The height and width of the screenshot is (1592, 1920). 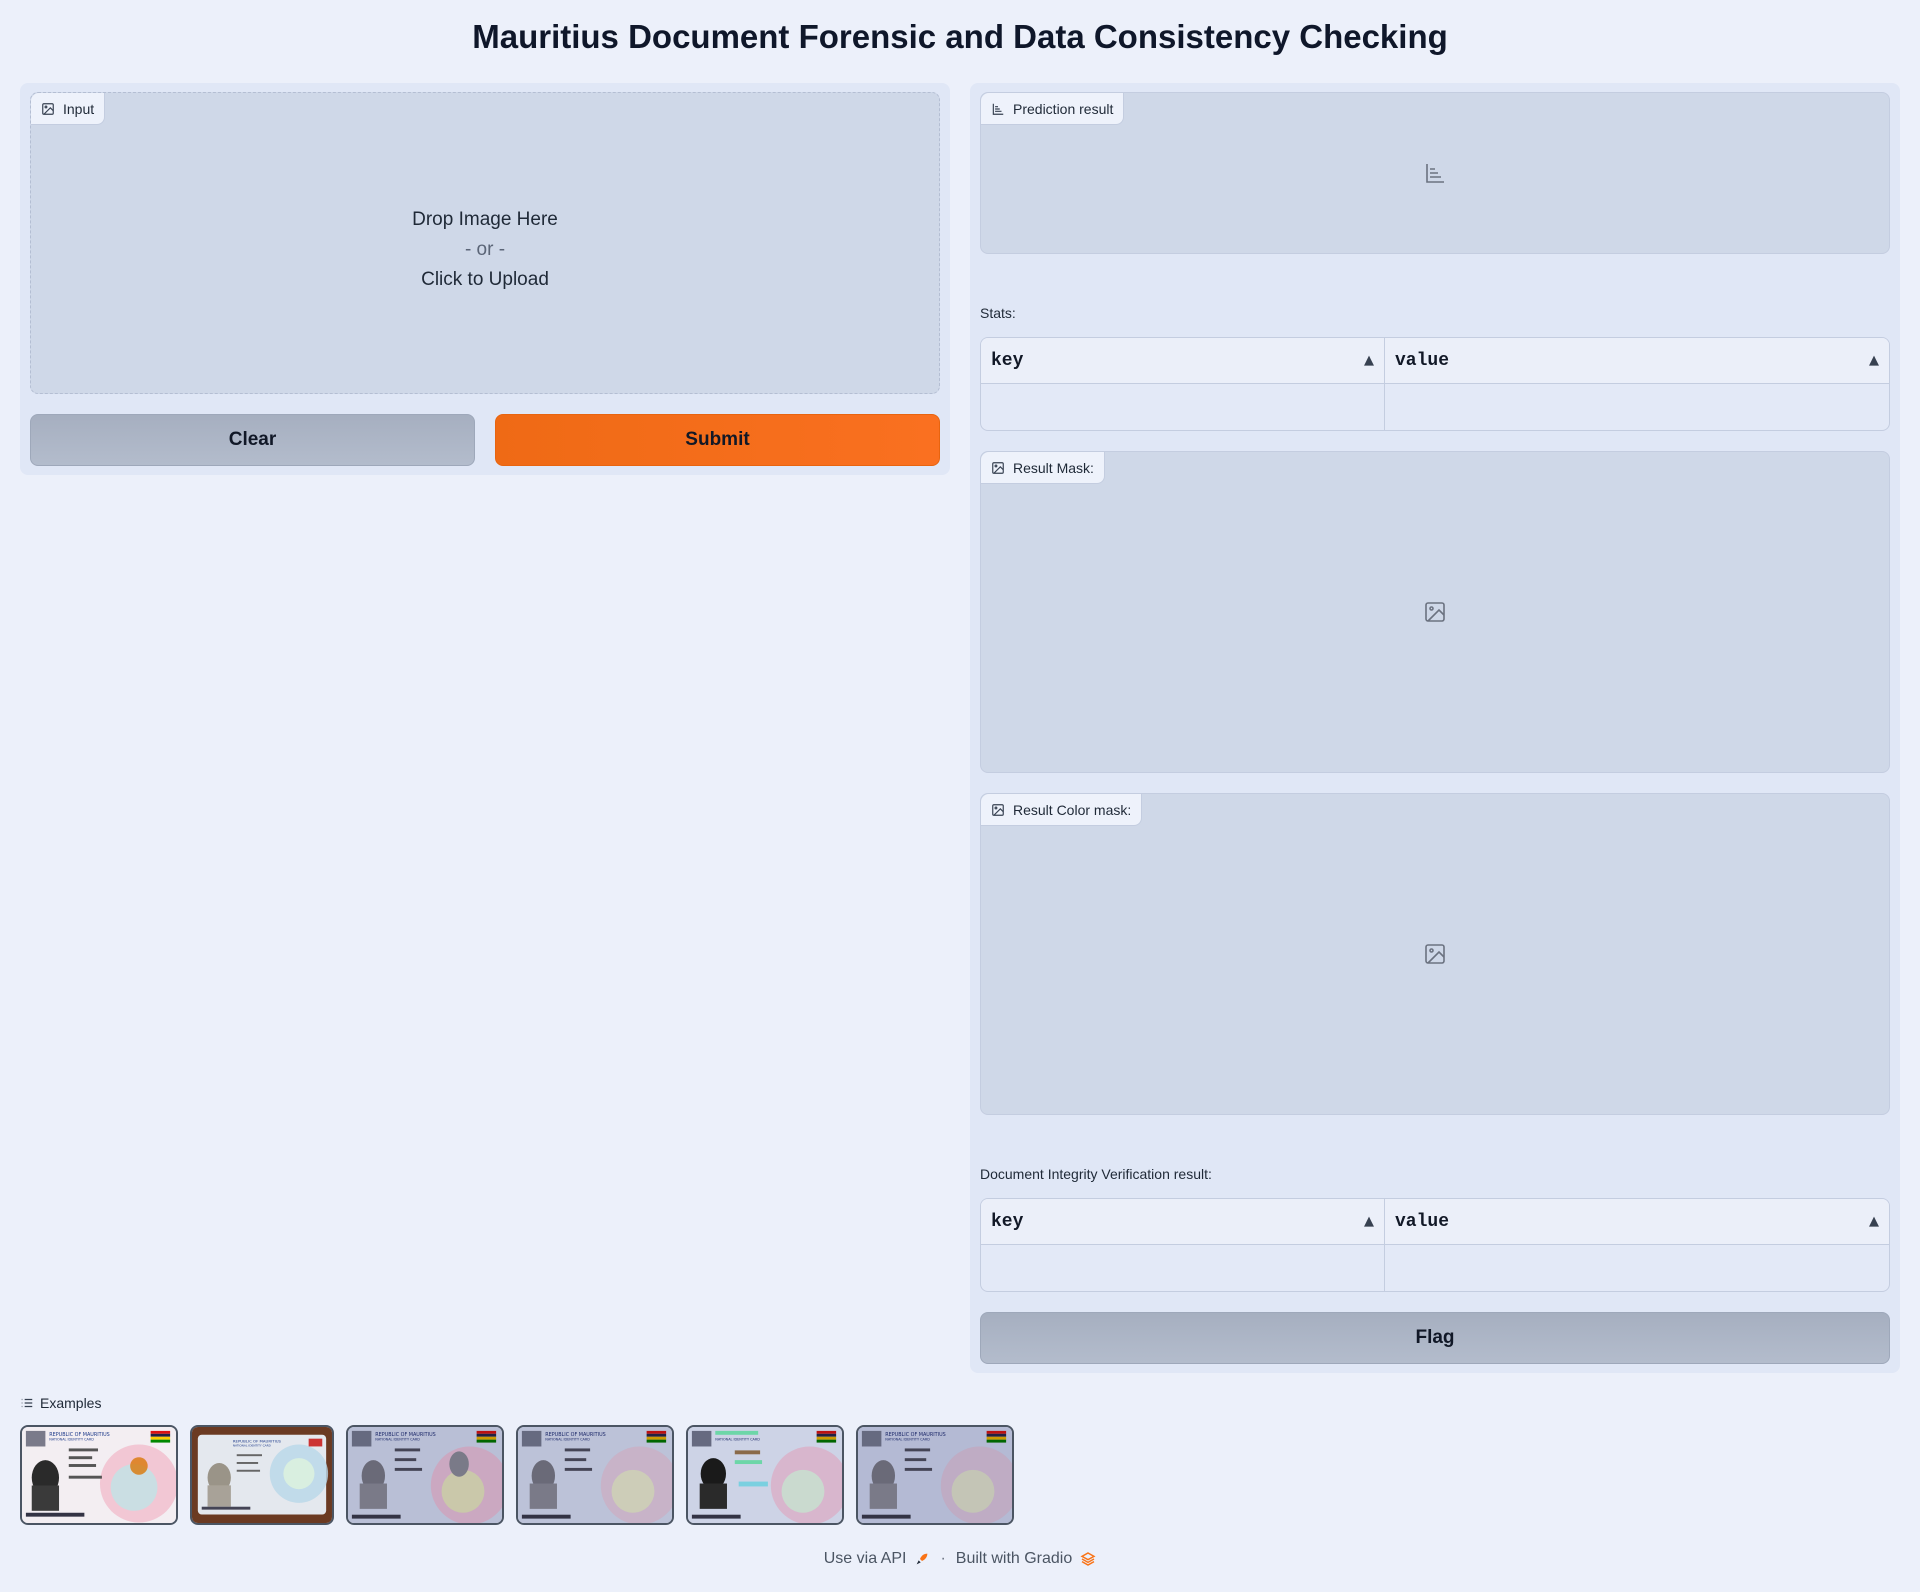 I want to click on input-label: Input, so click(x=68, y=109).